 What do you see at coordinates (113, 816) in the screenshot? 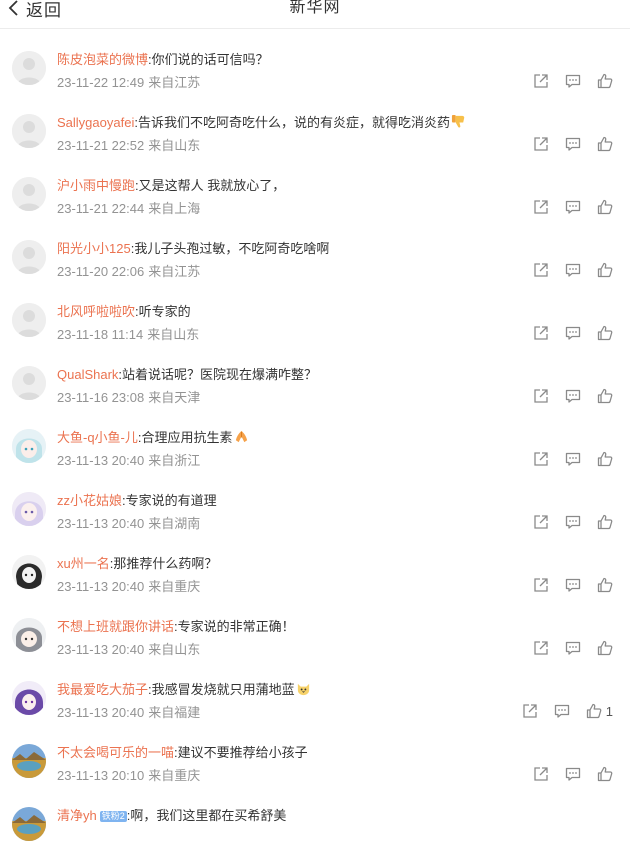
I see `fan-badge: 铁粉2` at bounding box center [113, 816].